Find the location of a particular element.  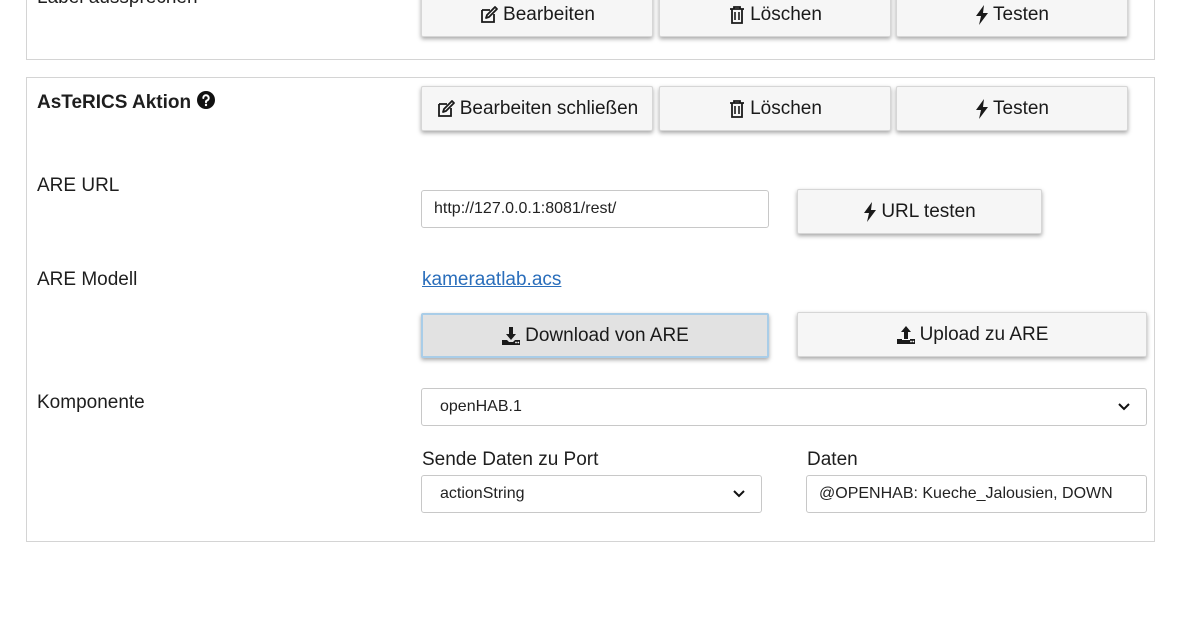

component-select: openHAB.1 is located at coordinates (784, 407).